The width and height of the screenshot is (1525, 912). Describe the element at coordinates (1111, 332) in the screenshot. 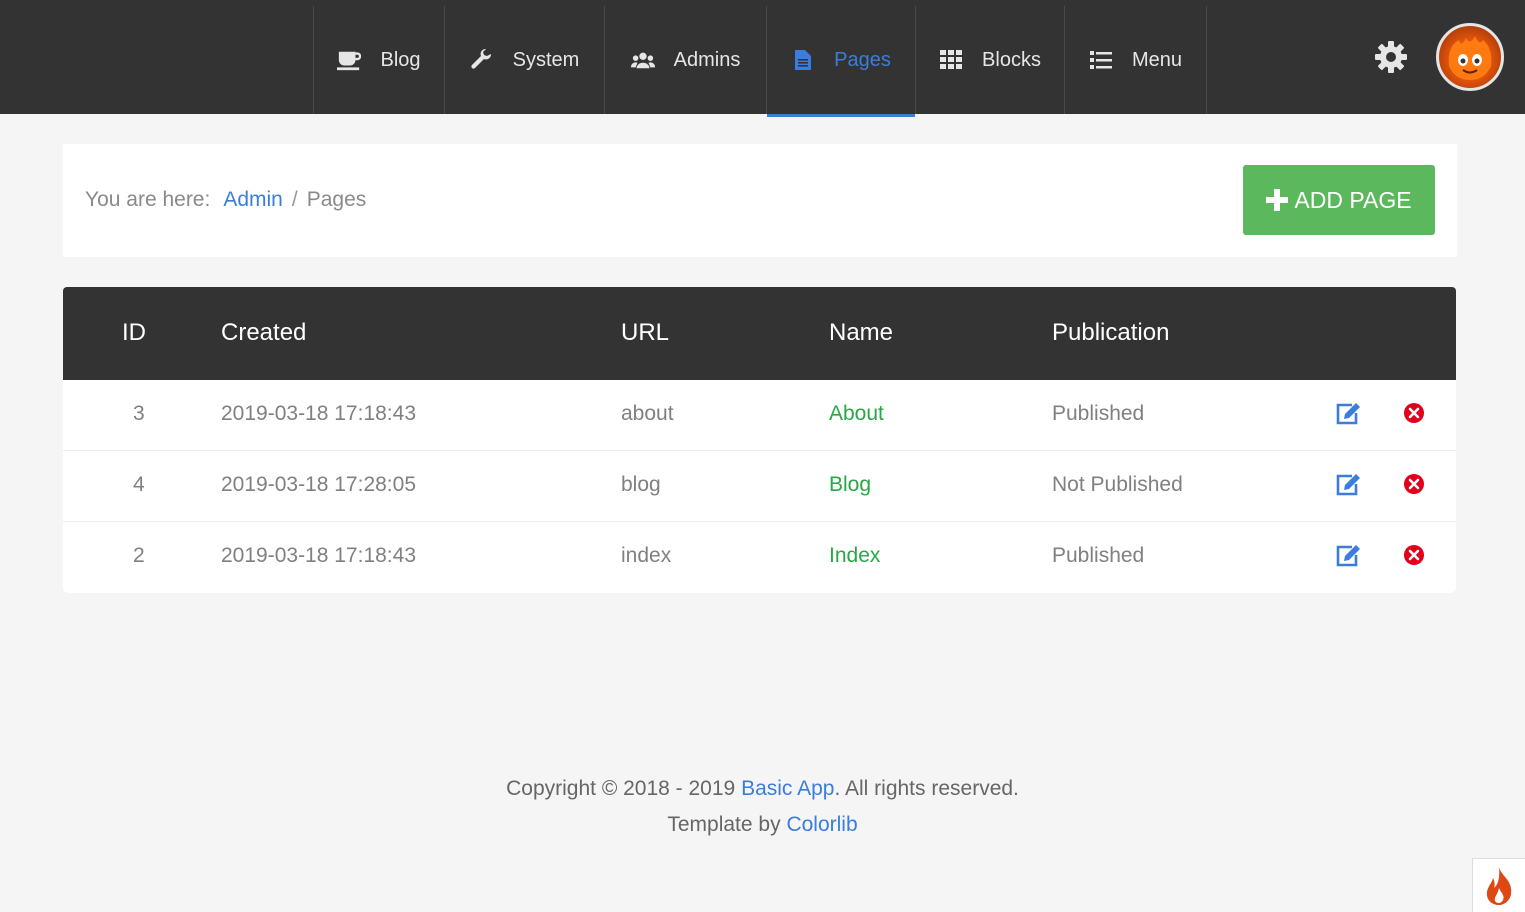

I see `header-publication: Publication` at that location.